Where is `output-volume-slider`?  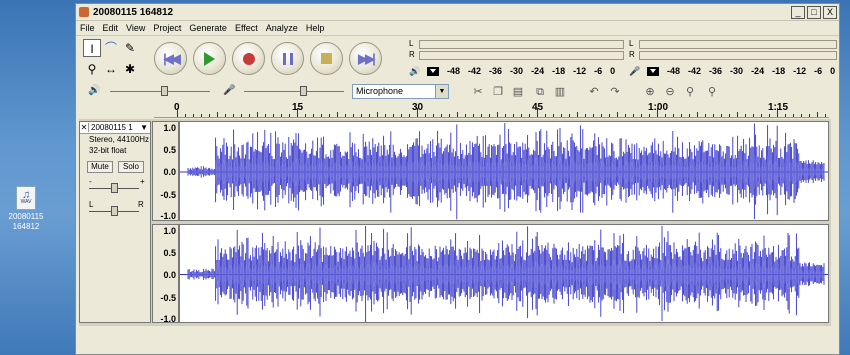 output-volume-slider is located at coordinates (160, 91).